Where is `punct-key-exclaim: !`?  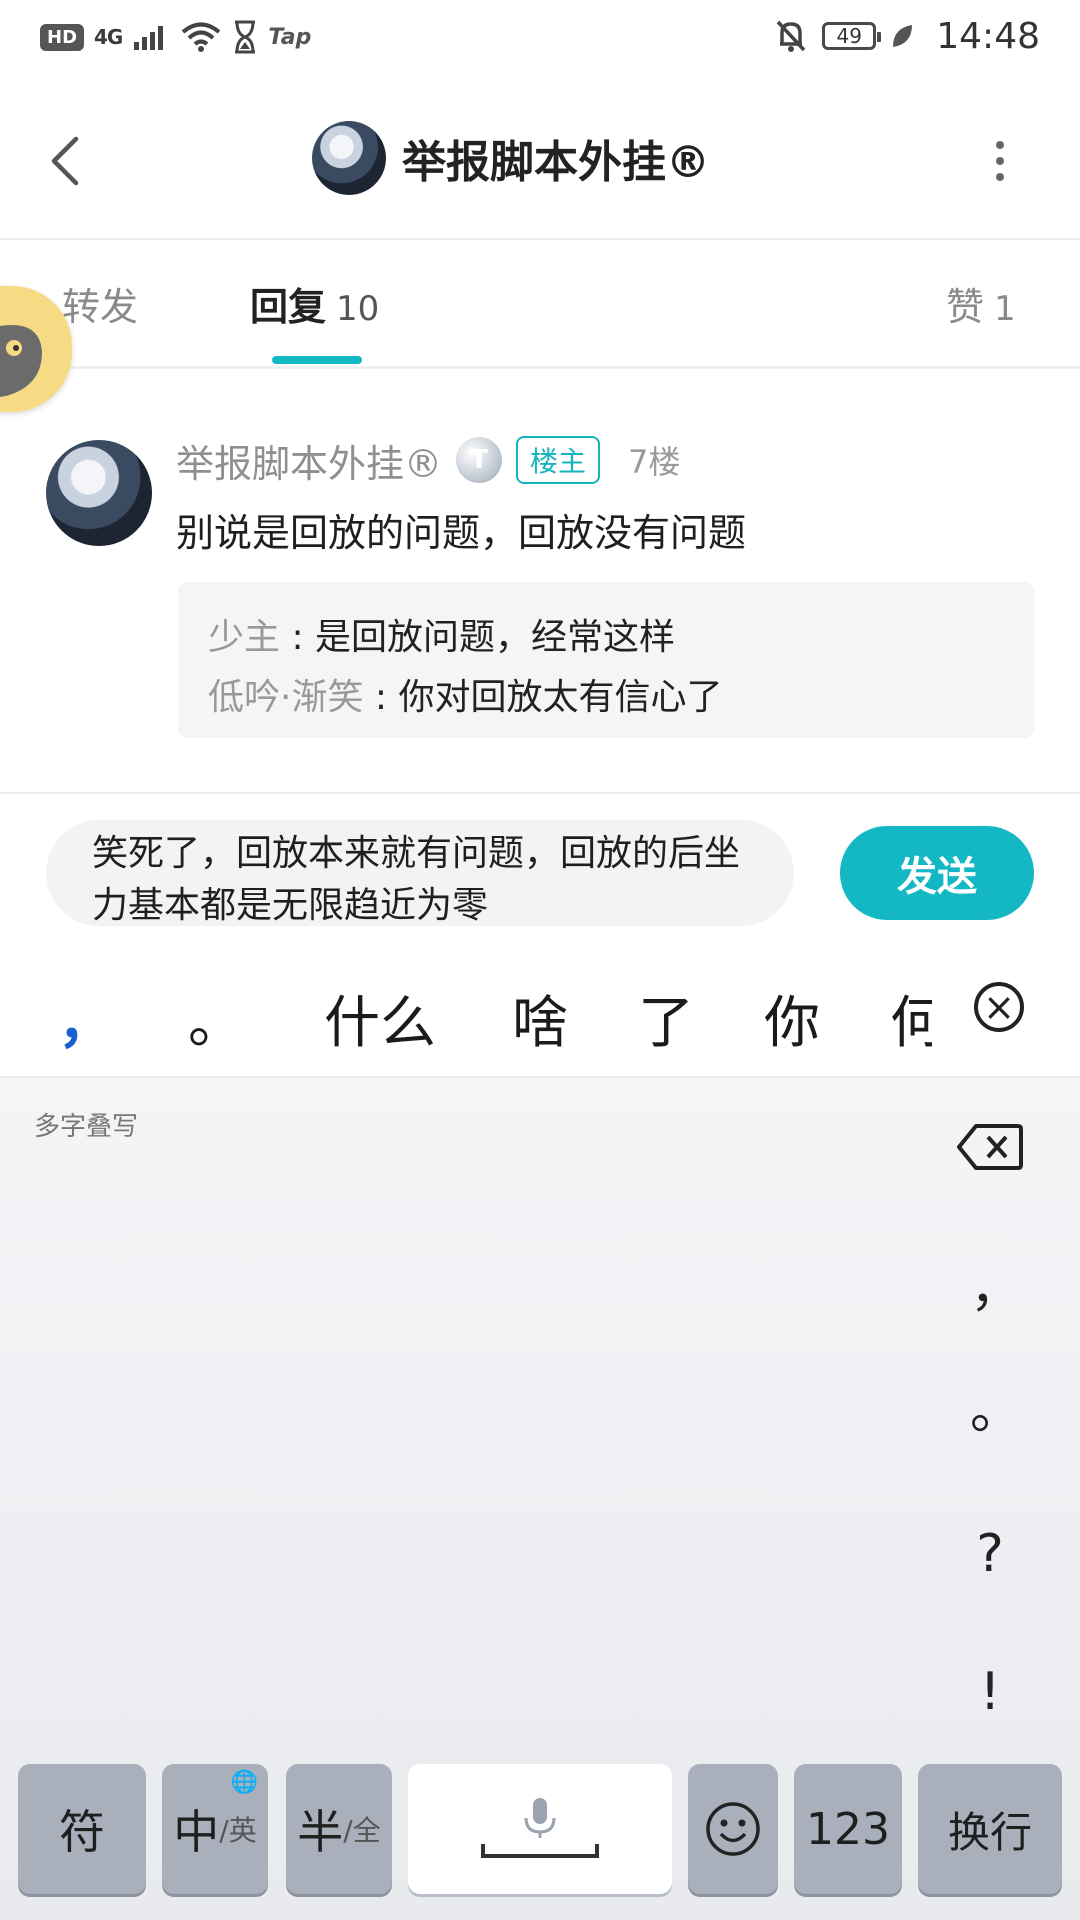
punct-key-exclaim: ! is located at coordinates (990, 1692).